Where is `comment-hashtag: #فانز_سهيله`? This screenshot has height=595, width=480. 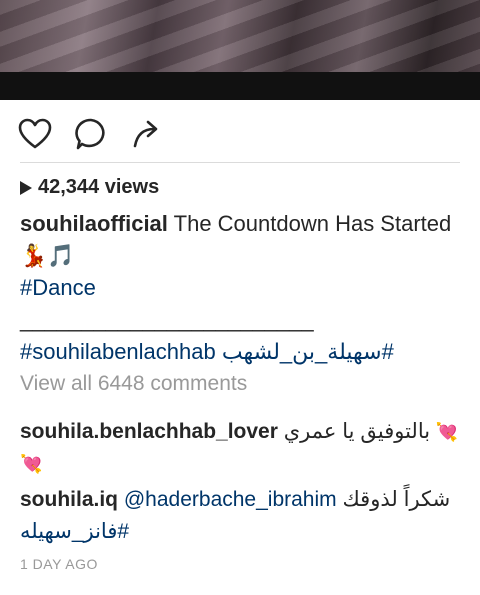
comment-hashtag: #فانز_سهيله is located at coordinates (74, 531).